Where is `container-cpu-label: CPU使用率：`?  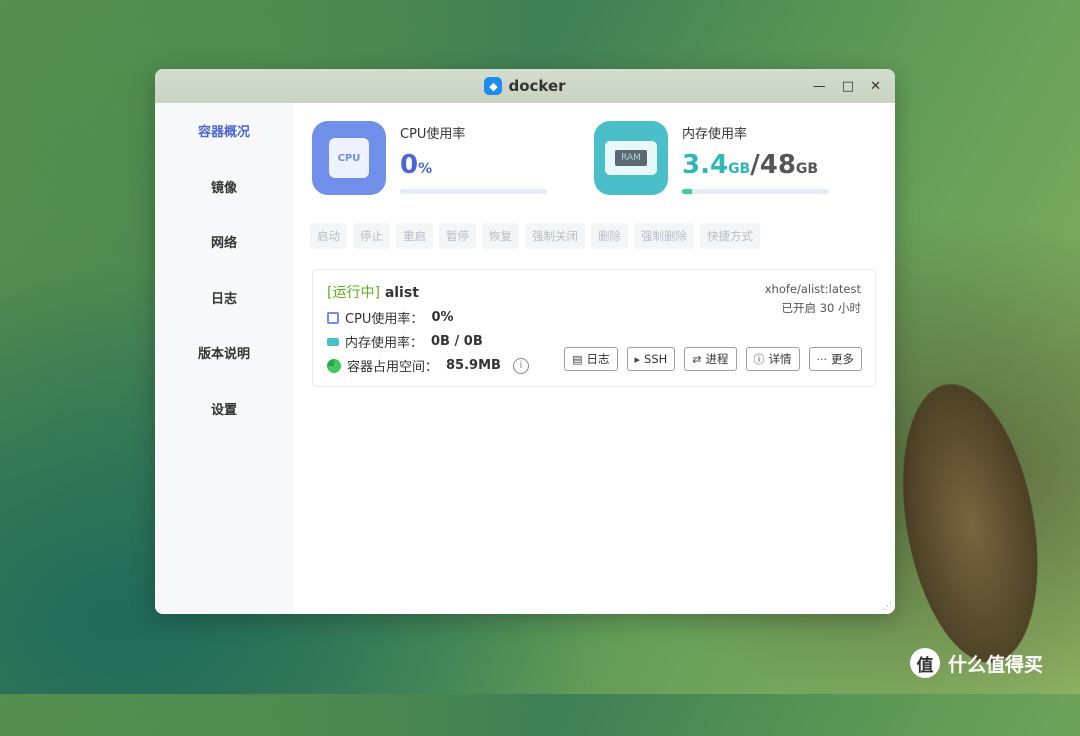 container-cpu-label: CPU使用率： is located at coordinates (384, 319).